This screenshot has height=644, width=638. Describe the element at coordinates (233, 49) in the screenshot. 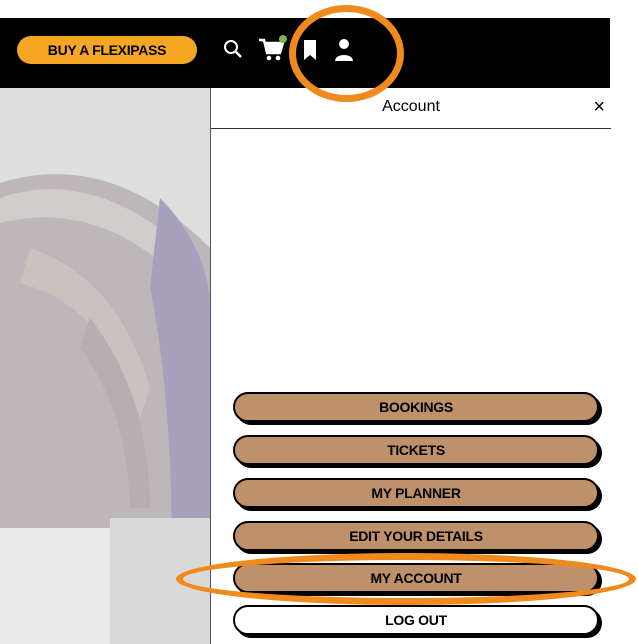

I see `search-icon` at that location.